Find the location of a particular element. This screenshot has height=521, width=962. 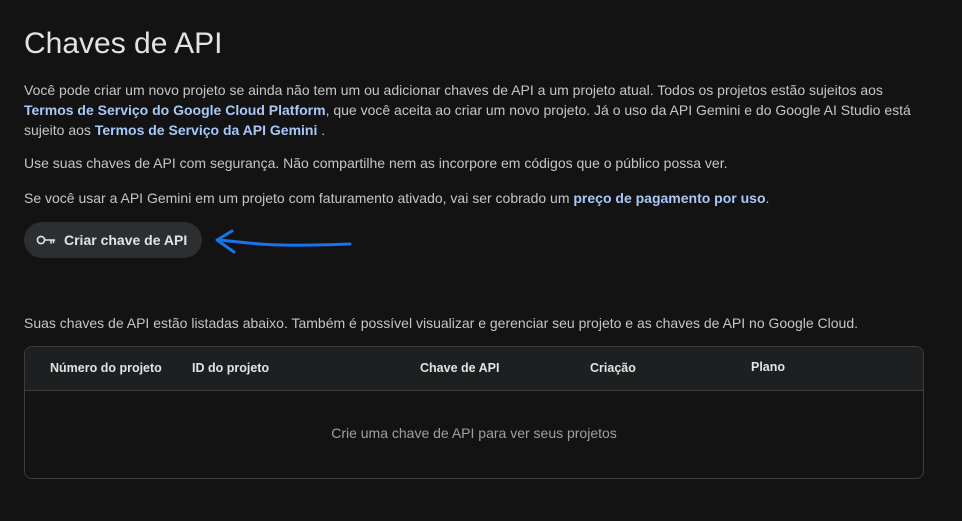

create-api-key-label: Criar chave de API is located at coordinates (126, 240).